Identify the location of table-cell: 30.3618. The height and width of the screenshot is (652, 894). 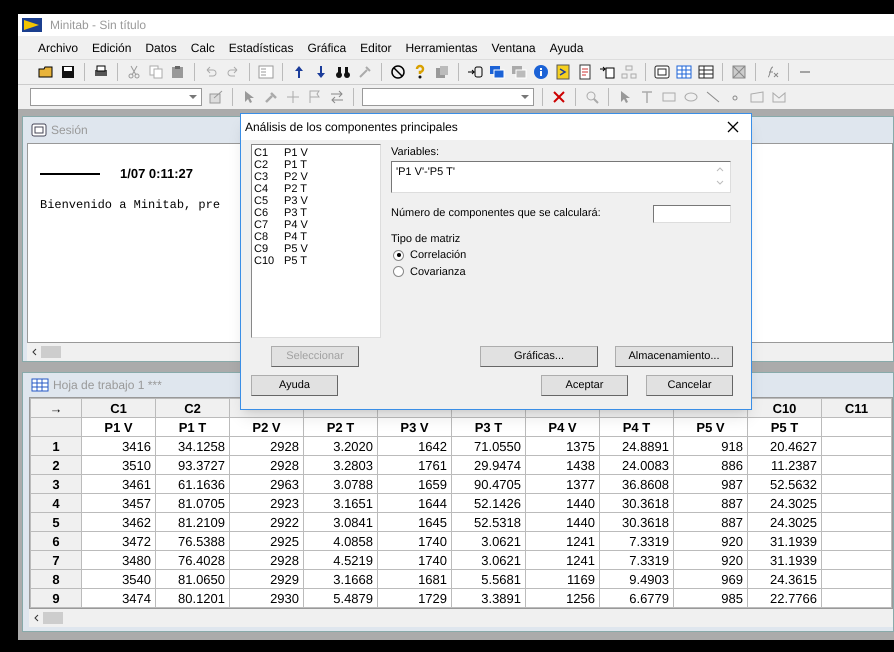
(637, 503).